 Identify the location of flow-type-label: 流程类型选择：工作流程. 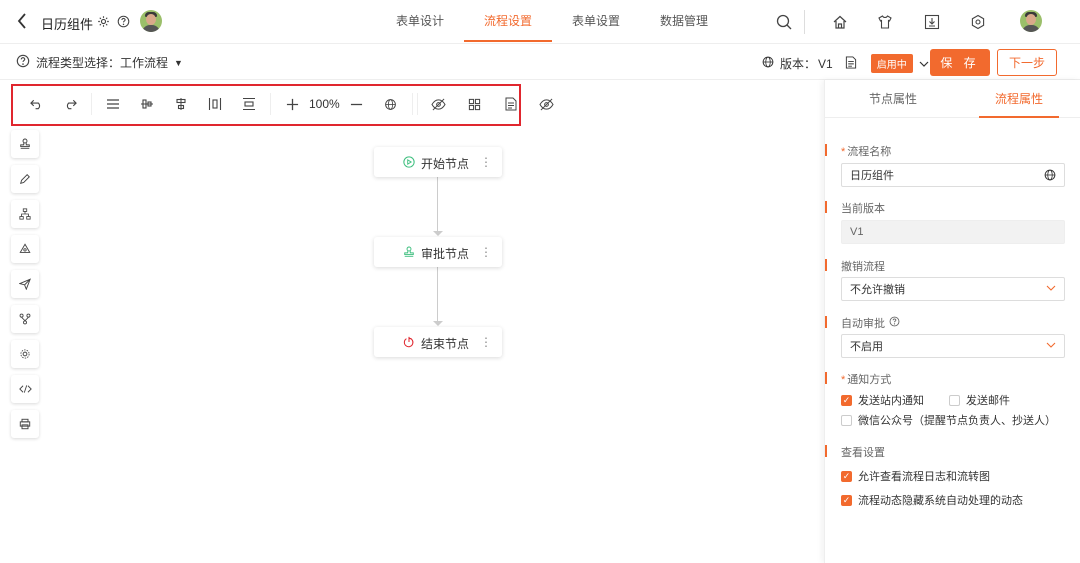
(102, 63).